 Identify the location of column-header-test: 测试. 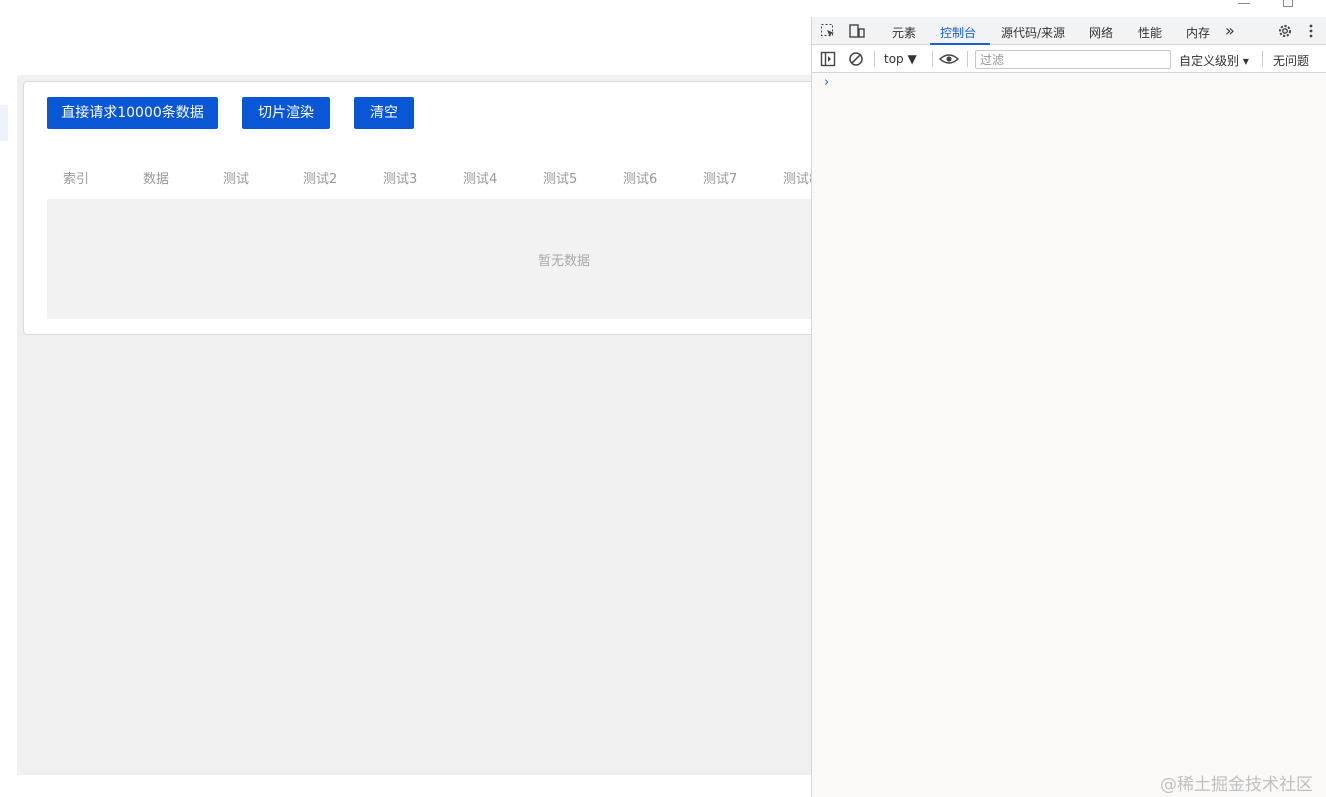
(236, 179).